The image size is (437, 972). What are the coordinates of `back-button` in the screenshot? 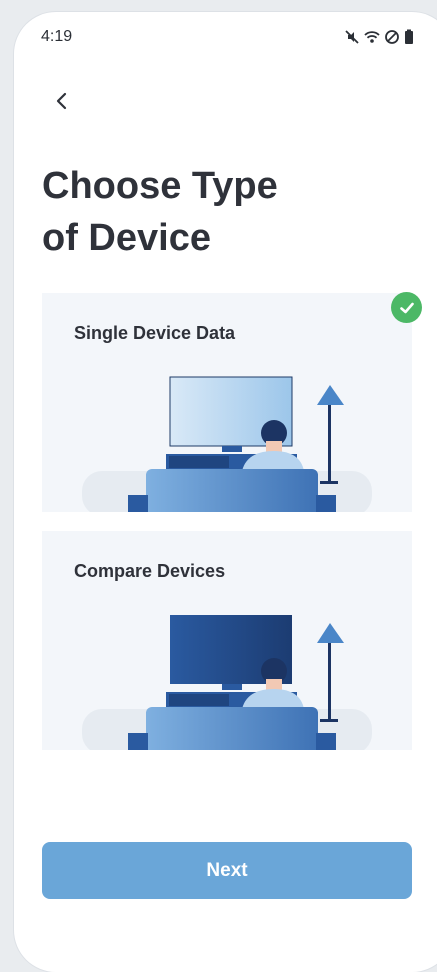 It's located at (61, 103).